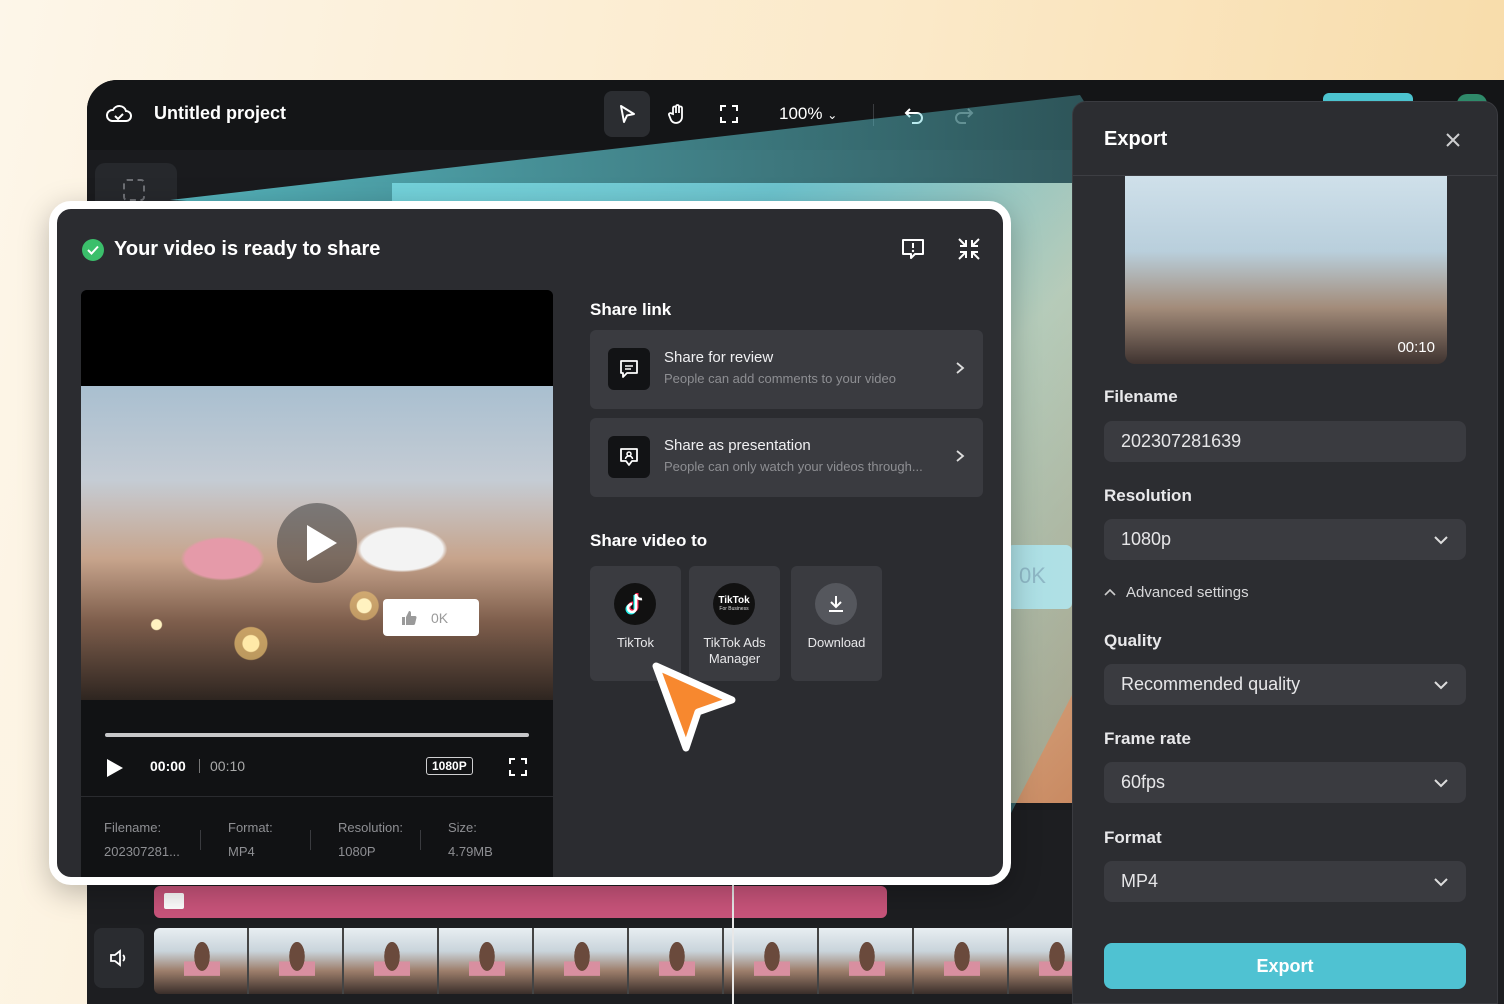 The width and height of the screenshot is (1504, 1004). What do you see at coordinates (371, 827) in the screenshot?
I see `meta-label: Resolution:` at bounding box center [371, 827].